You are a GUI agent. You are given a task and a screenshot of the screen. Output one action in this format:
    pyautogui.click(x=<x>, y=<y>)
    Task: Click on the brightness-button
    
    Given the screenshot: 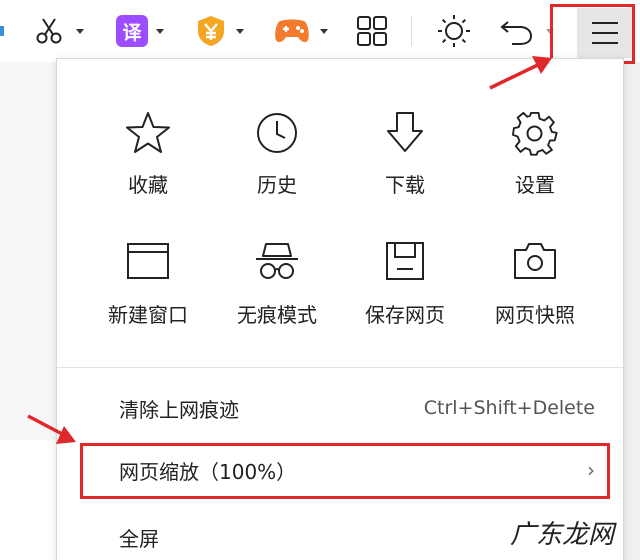 What is the action you would take?
    pyautogui.click(x=454, y=31)
    